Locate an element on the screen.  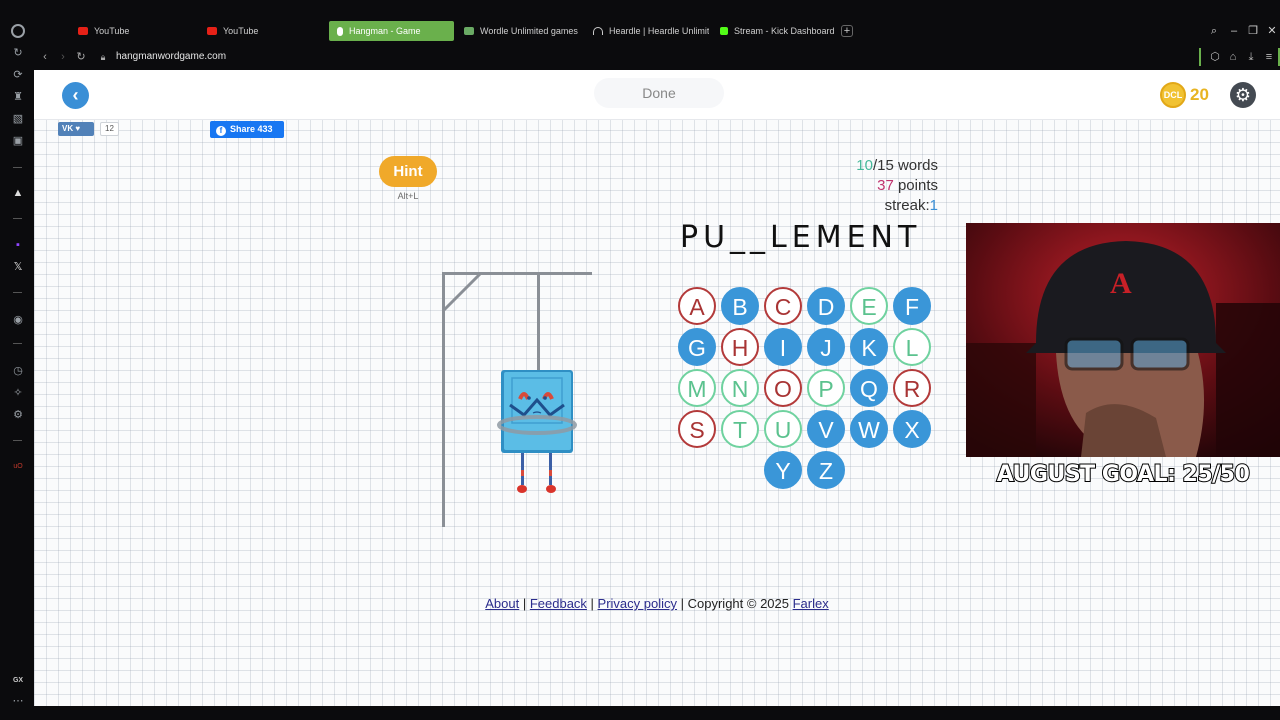
browser-sidebar: ↻ ⟳ ♜ ▧ ▣ ▲ ▪ 𝕏 ◉ ◷ ✧ ⚙ uO GX ⋯ is located at coordinates (17, 360).